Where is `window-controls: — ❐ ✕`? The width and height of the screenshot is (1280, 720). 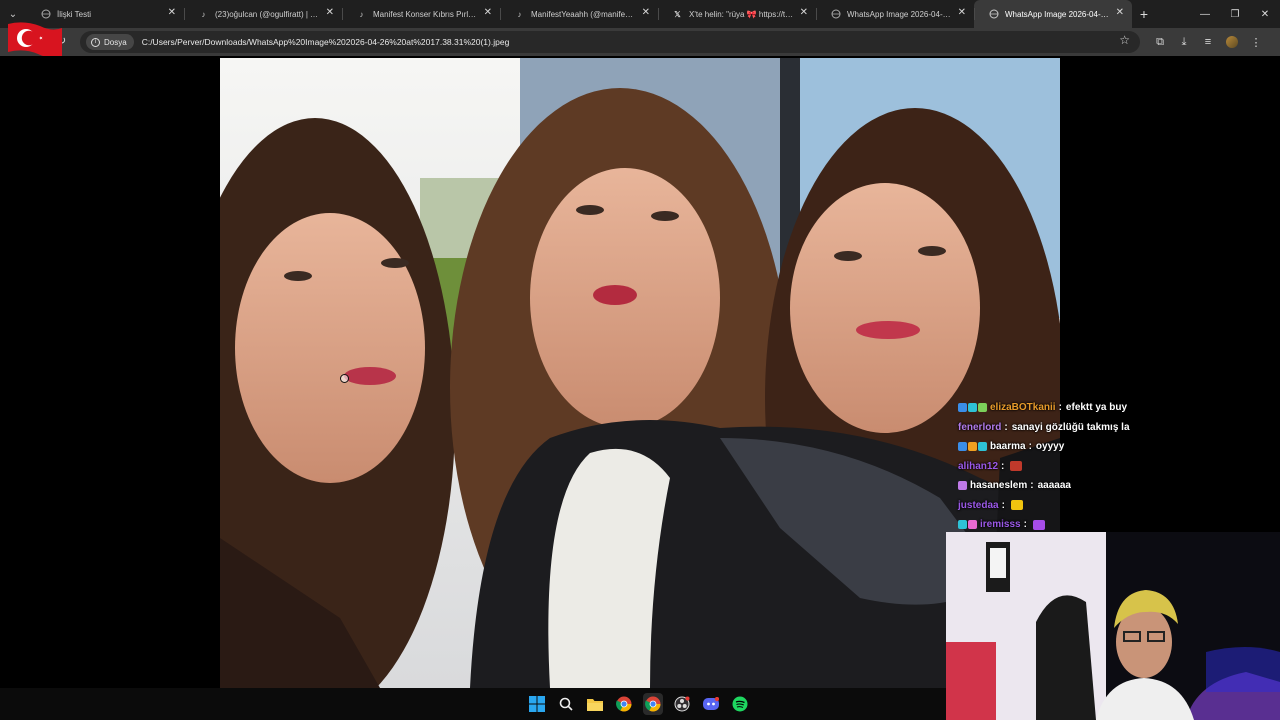
window-controls: — ❐ ✕ is located at coordinates (1235, 14).